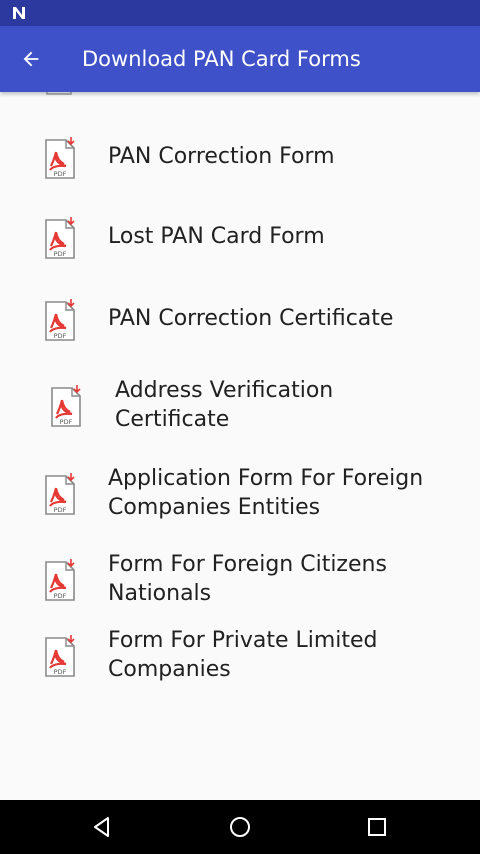  I want to click on form-label: Address Verification Certificate, so click(224, 405).